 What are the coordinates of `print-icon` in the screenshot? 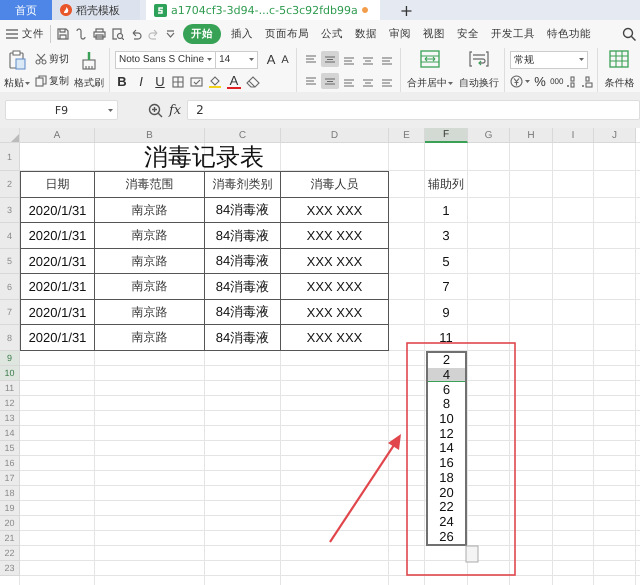 It's located at (99, 34).